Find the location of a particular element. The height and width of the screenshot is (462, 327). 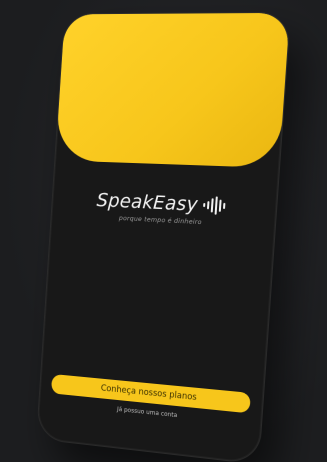

brand-block: SpeakEasy porque tempo é dinheiro is located at coordinates (163, 208).